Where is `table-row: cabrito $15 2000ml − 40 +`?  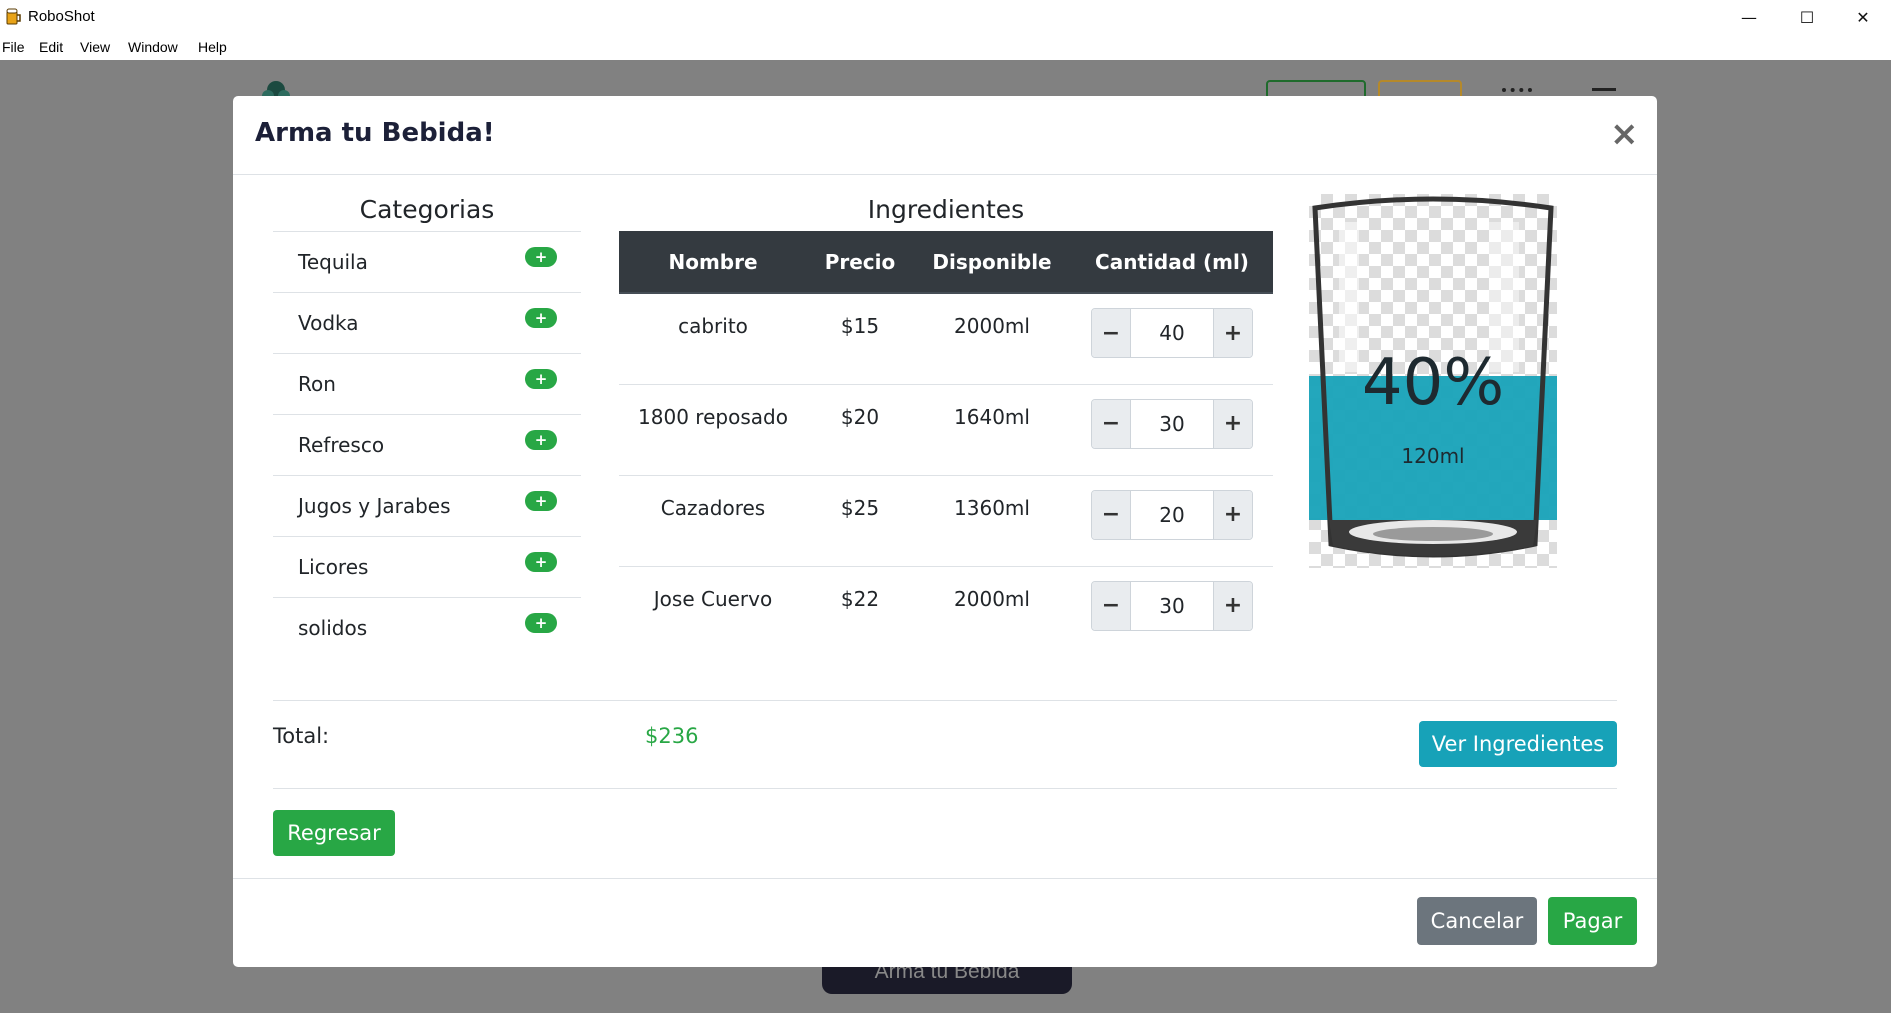
table-row: cabrito $15 2000ml − 40 + is located at coordinates (946, 339).